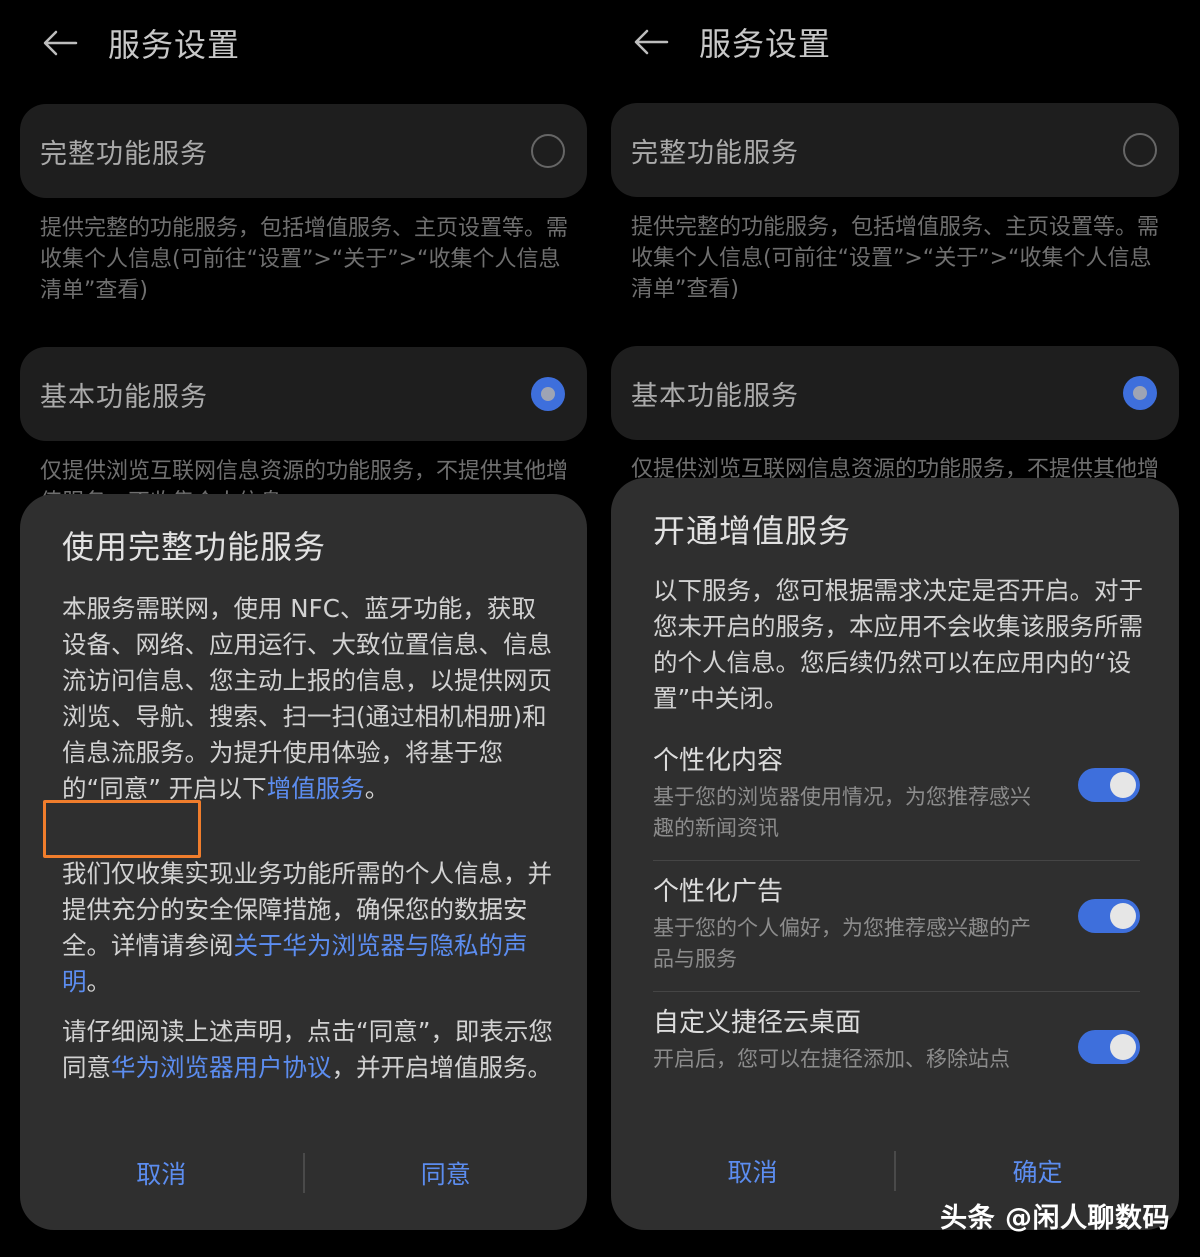  I want to click on dialog-title: 使用完整功能服务, so click(194, 547).